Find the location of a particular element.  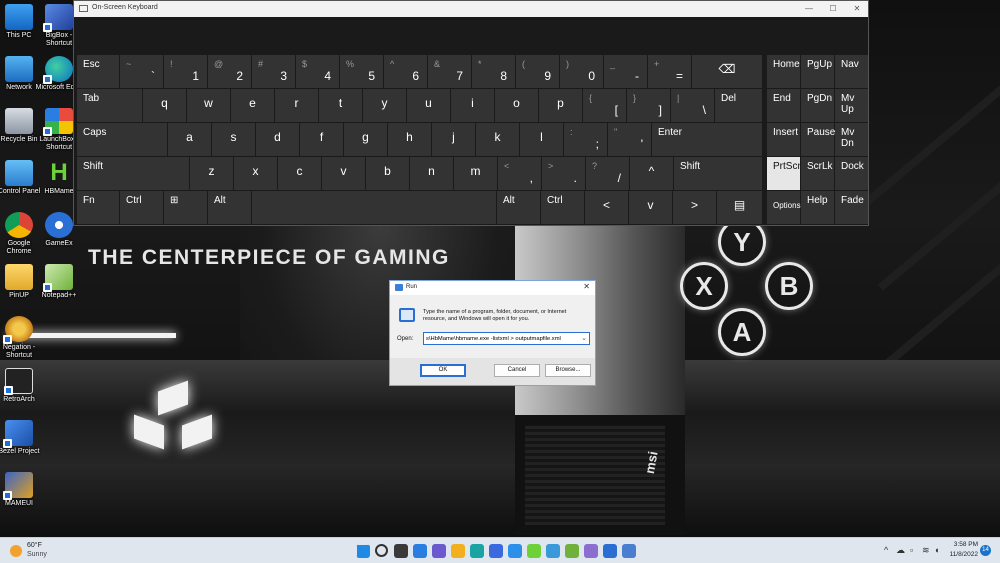

key-u: u is located at coordinates (428, 105).